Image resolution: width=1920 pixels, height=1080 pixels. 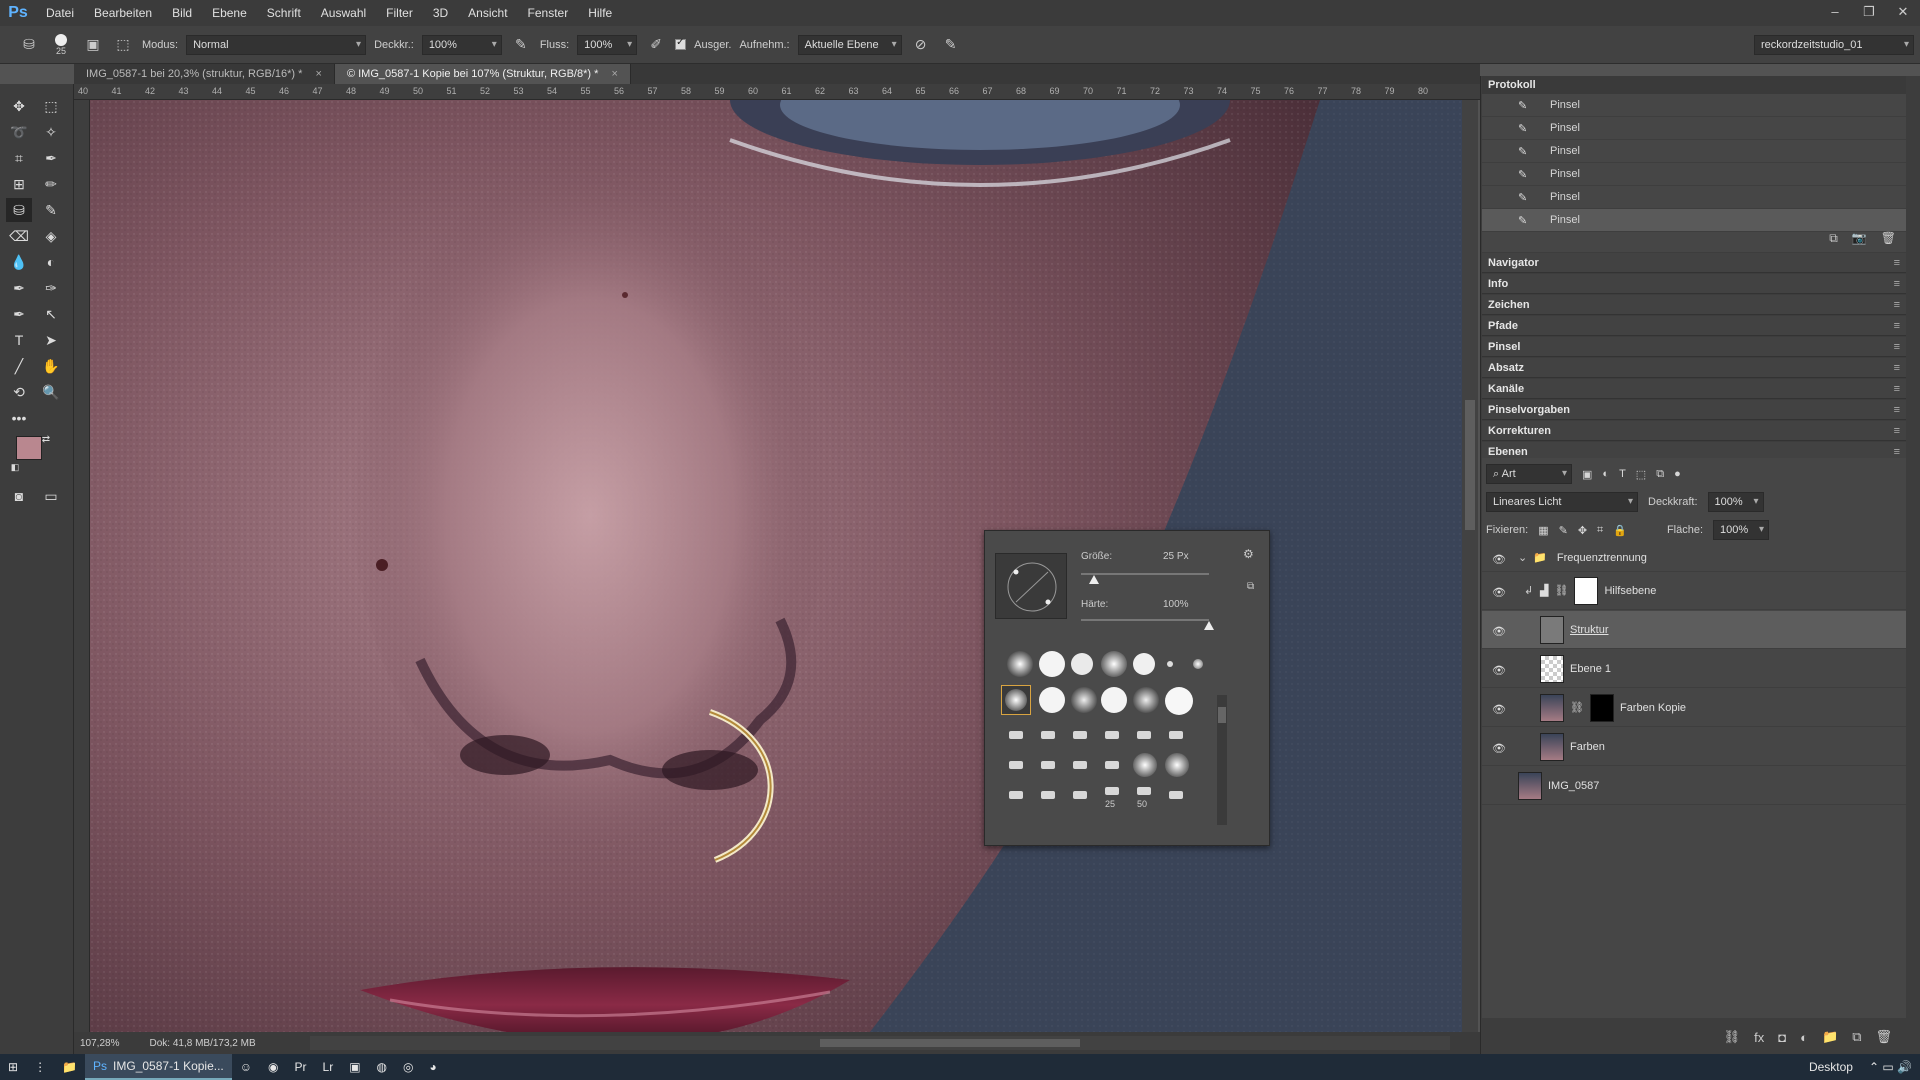 What do you see at coordinates (1694, 389) in the screenshot?
I see `panel-kanaele: Kanäle ≡` at bounding box center [1694, 389].